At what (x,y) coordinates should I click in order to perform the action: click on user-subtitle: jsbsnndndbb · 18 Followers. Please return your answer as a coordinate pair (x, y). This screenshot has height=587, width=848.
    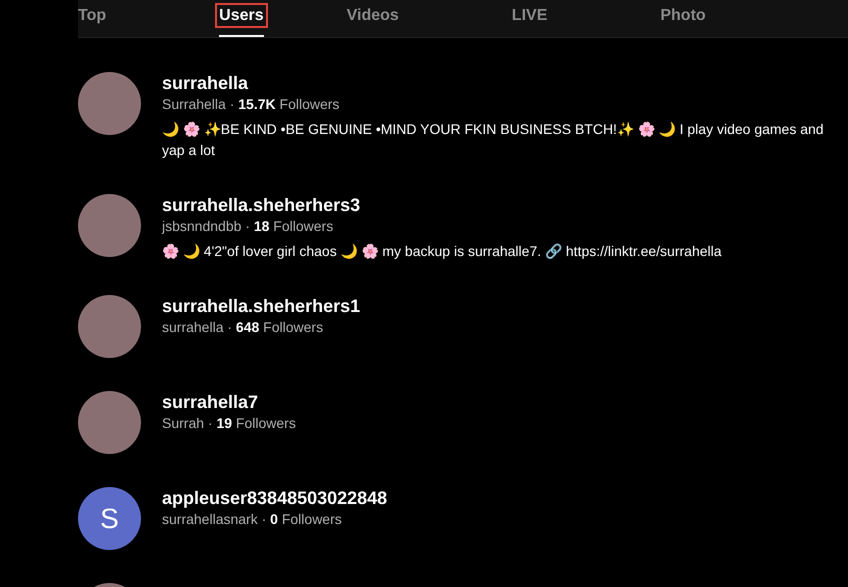
    Looking at the image, I should click on (248, 226).